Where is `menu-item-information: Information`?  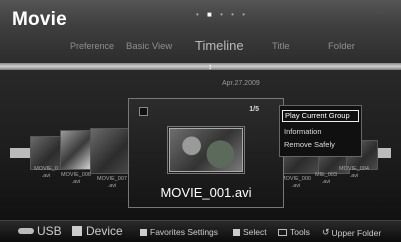 menu-item-information: Information is located at coordinates (303, 131).